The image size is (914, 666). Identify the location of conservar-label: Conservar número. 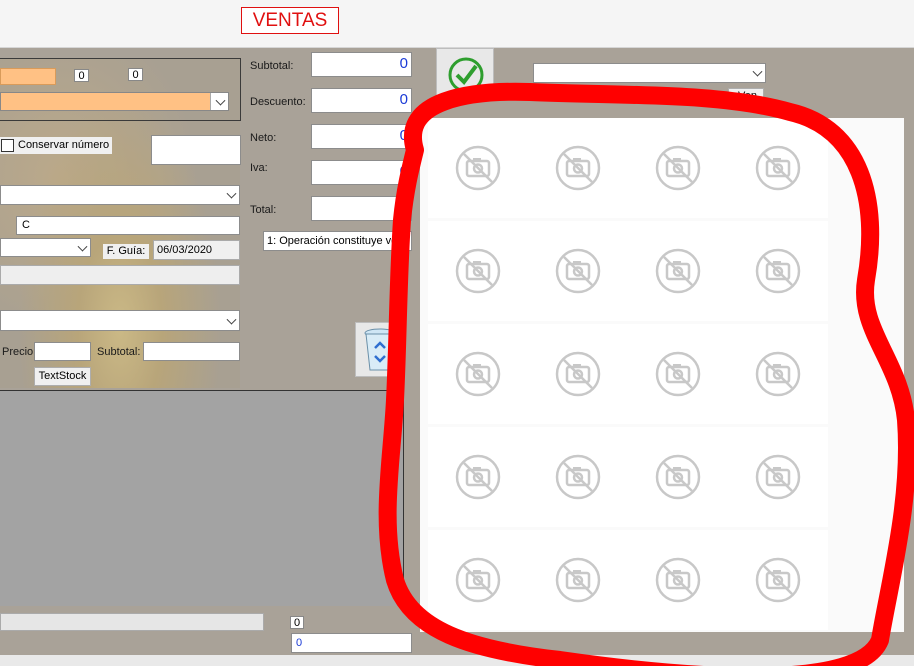
(64, 145).